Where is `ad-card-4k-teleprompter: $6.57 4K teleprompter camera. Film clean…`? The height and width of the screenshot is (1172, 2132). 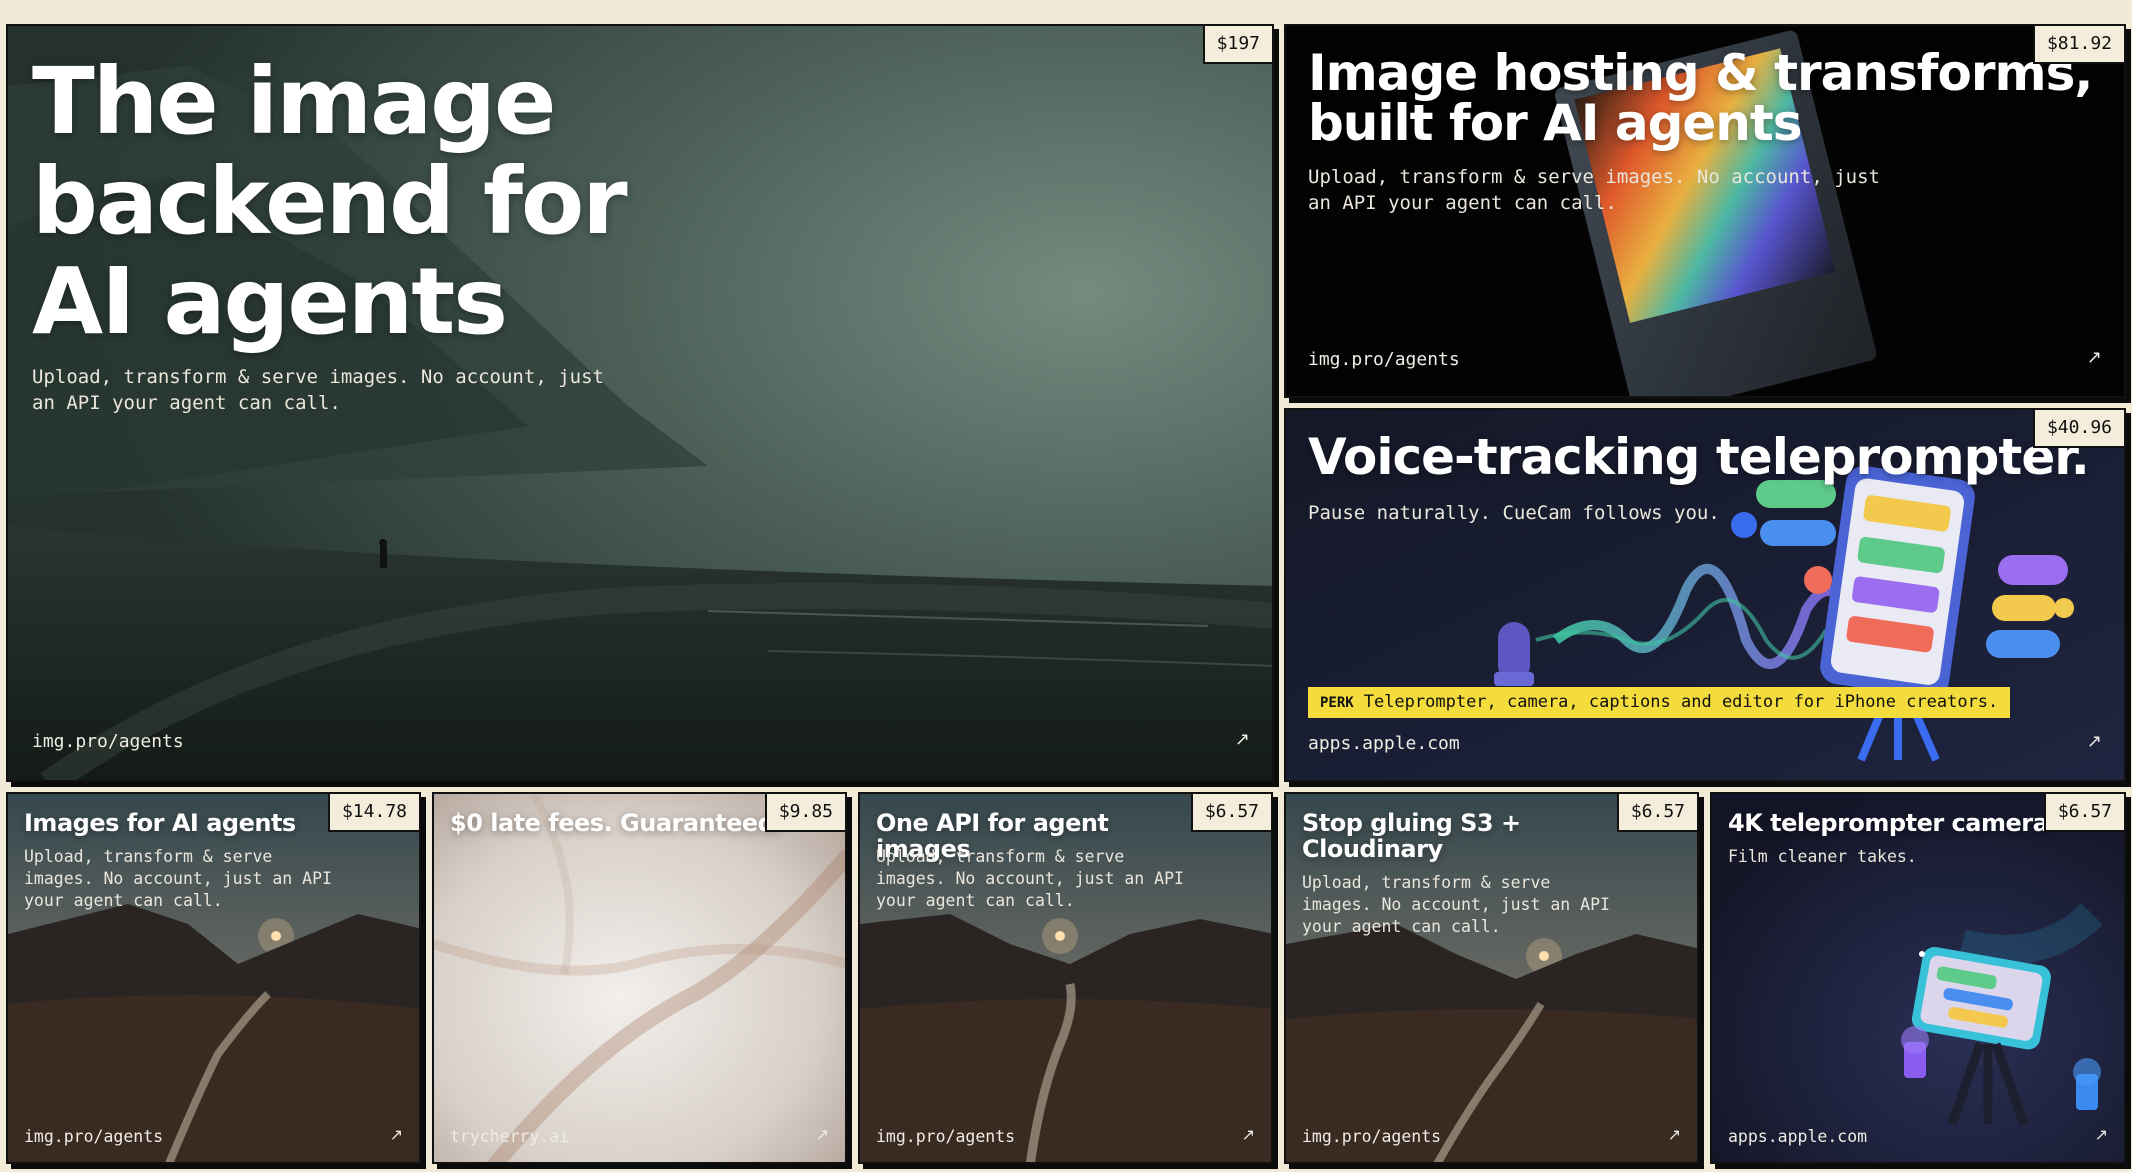 ad-card-4k-teleprompter: $6.57 4K teleprompter camera. Film clean… is located at coordinates (1918, 978).